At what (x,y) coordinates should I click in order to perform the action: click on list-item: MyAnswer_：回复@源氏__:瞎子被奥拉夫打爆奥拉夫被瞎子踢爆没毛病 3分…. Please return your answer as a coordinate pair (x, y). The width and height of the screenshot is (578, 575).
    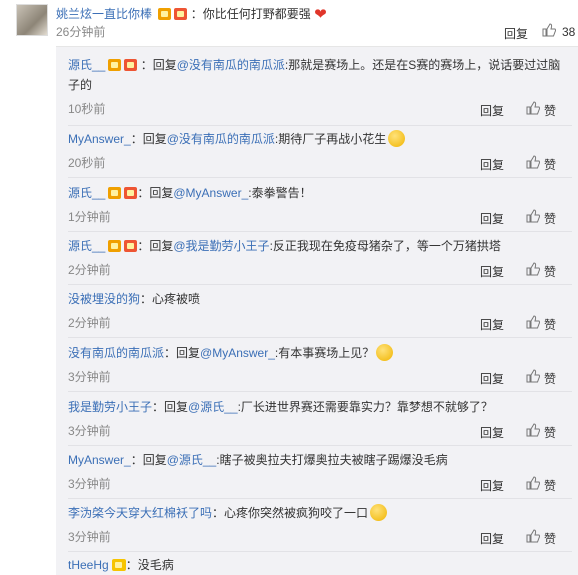
    Looking at the image, I should click on (320, 474).